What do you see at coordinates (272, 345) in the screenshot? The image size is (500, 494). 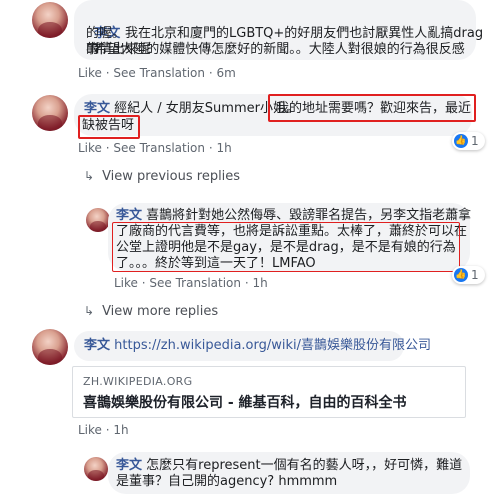 I see `comment-link: https://zh.wikipedia.org/wiki/喜鵲娛樂股份有限公司` at bounding box center [272, 345].